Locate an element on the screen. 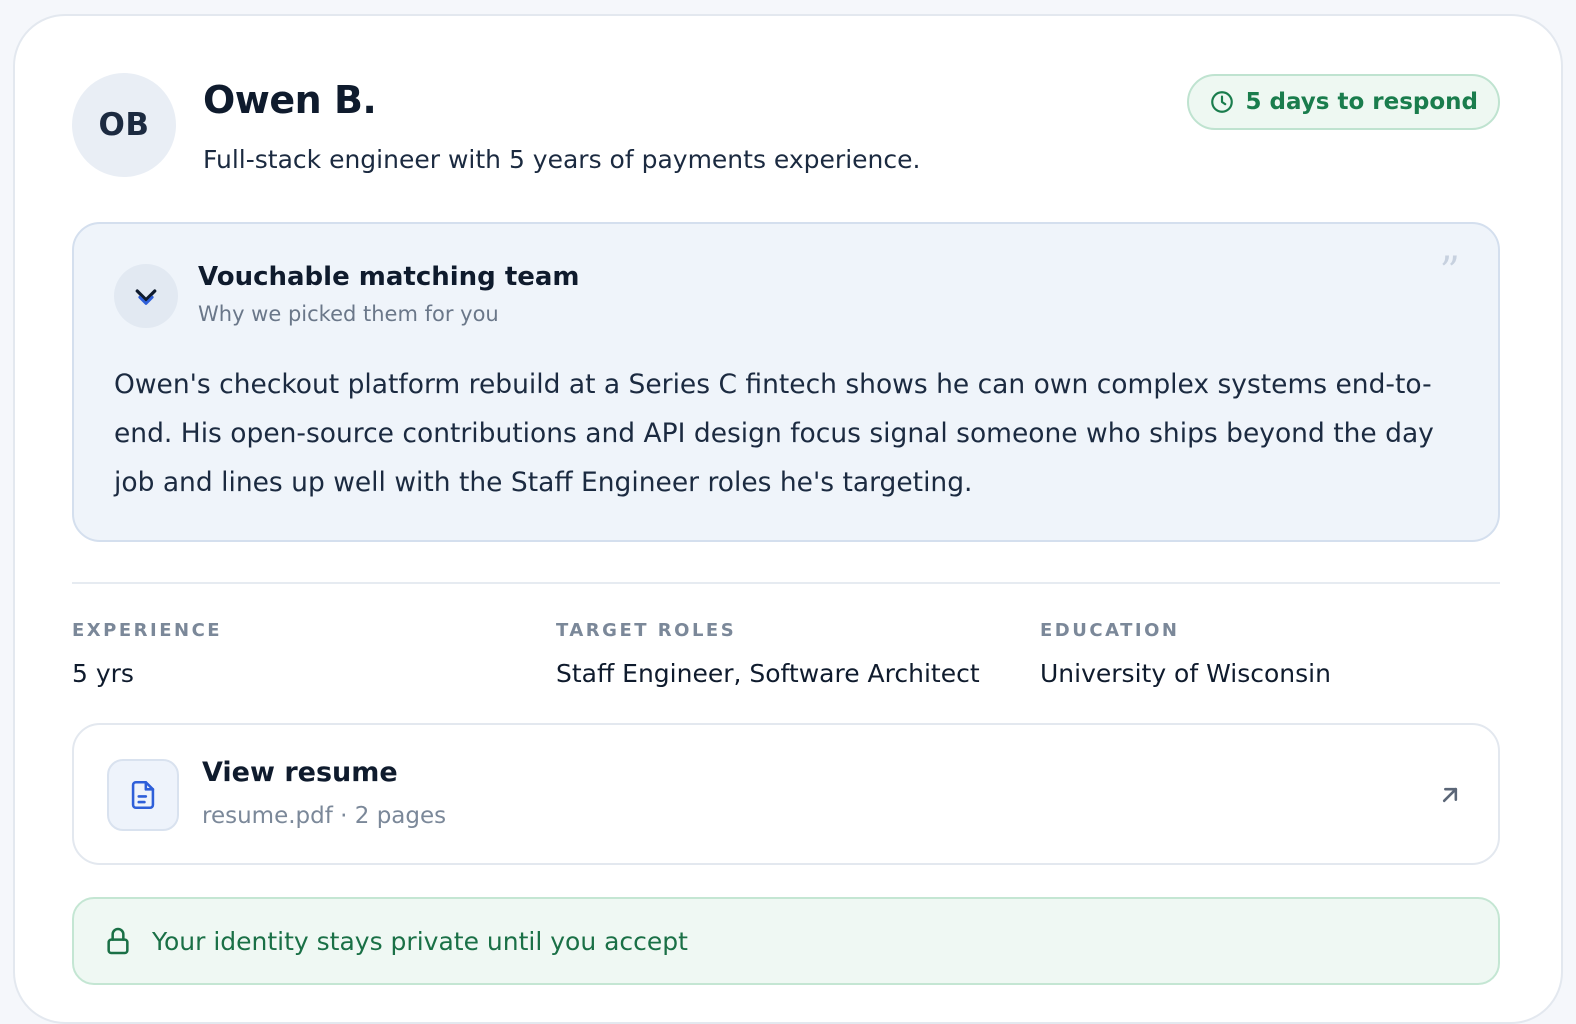 This screenshot has height=1024, width=1576. avatar-initials: OB is located at coordinates (124, 125).